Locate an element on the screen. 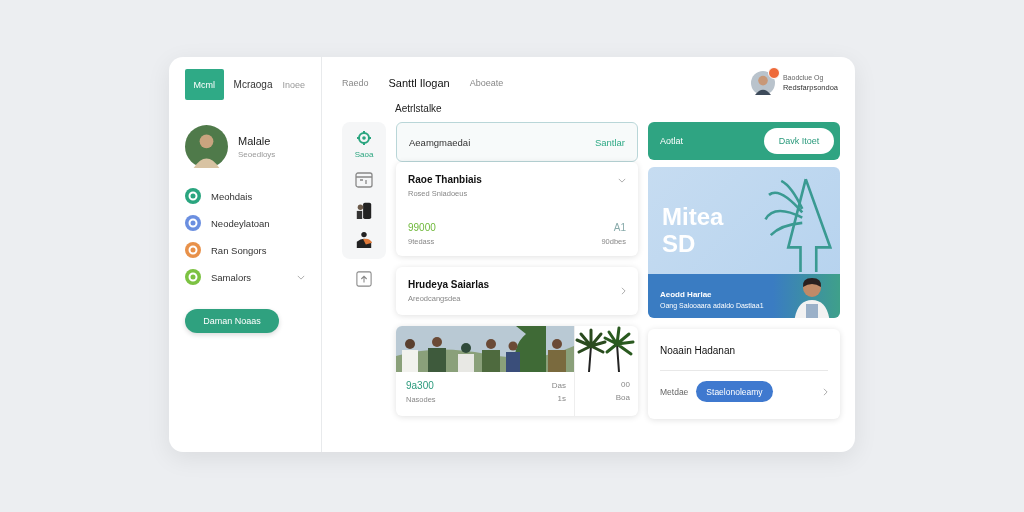  stat-value: 9a300 is located at coordinates (420, 385).